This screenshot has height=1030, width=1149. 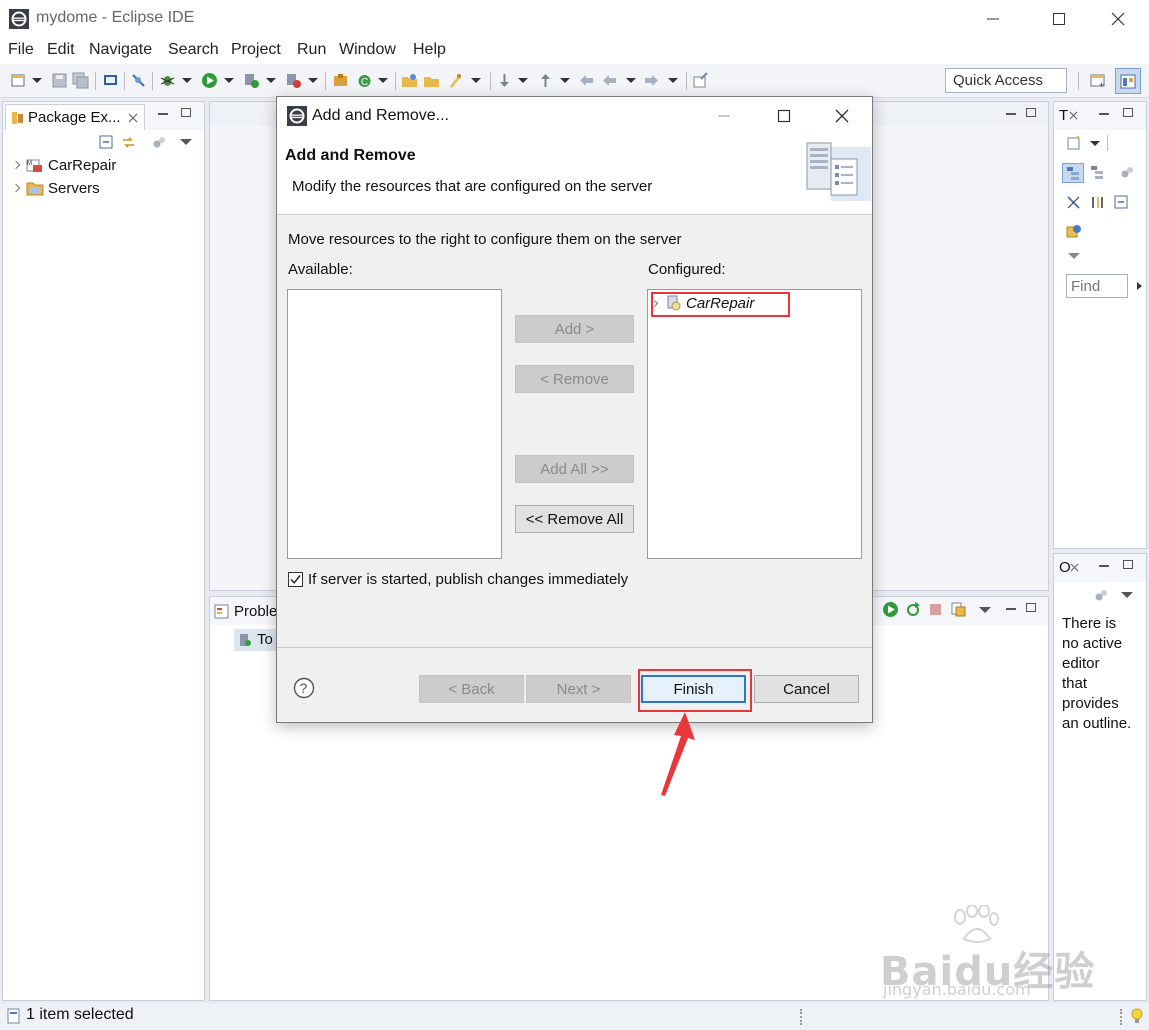 What do you see at coordinates (455, 80) in the screenshot?
I see `search-icon` at bounding box center [455, 80].